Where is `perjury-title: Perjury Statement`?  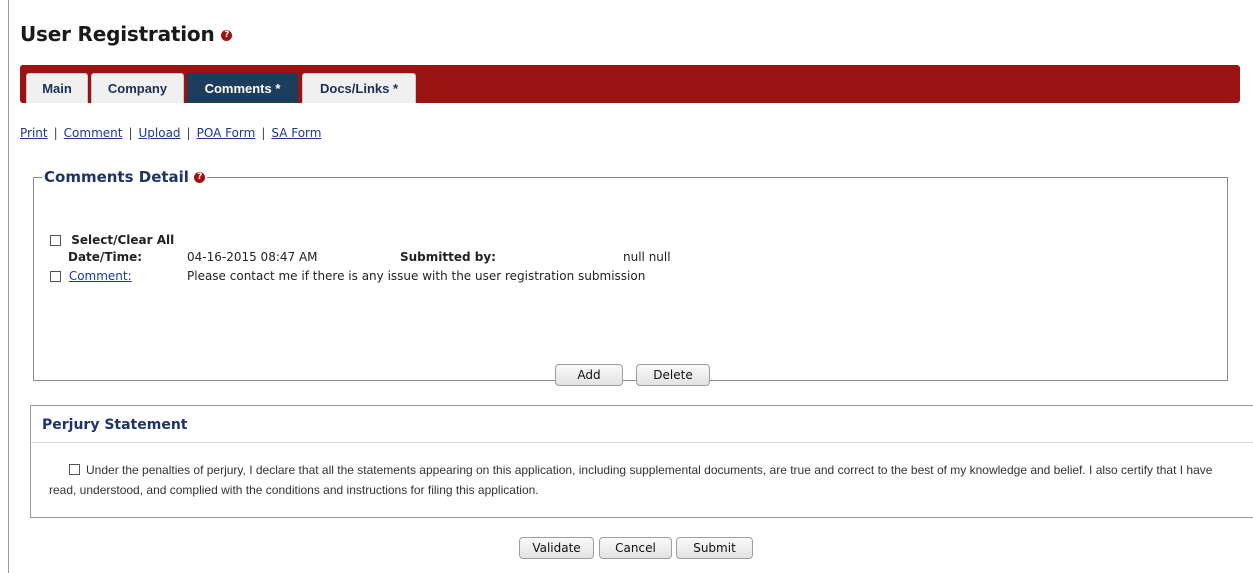 perjury-title: Perjury Statement is located at coordinates (115, 425).